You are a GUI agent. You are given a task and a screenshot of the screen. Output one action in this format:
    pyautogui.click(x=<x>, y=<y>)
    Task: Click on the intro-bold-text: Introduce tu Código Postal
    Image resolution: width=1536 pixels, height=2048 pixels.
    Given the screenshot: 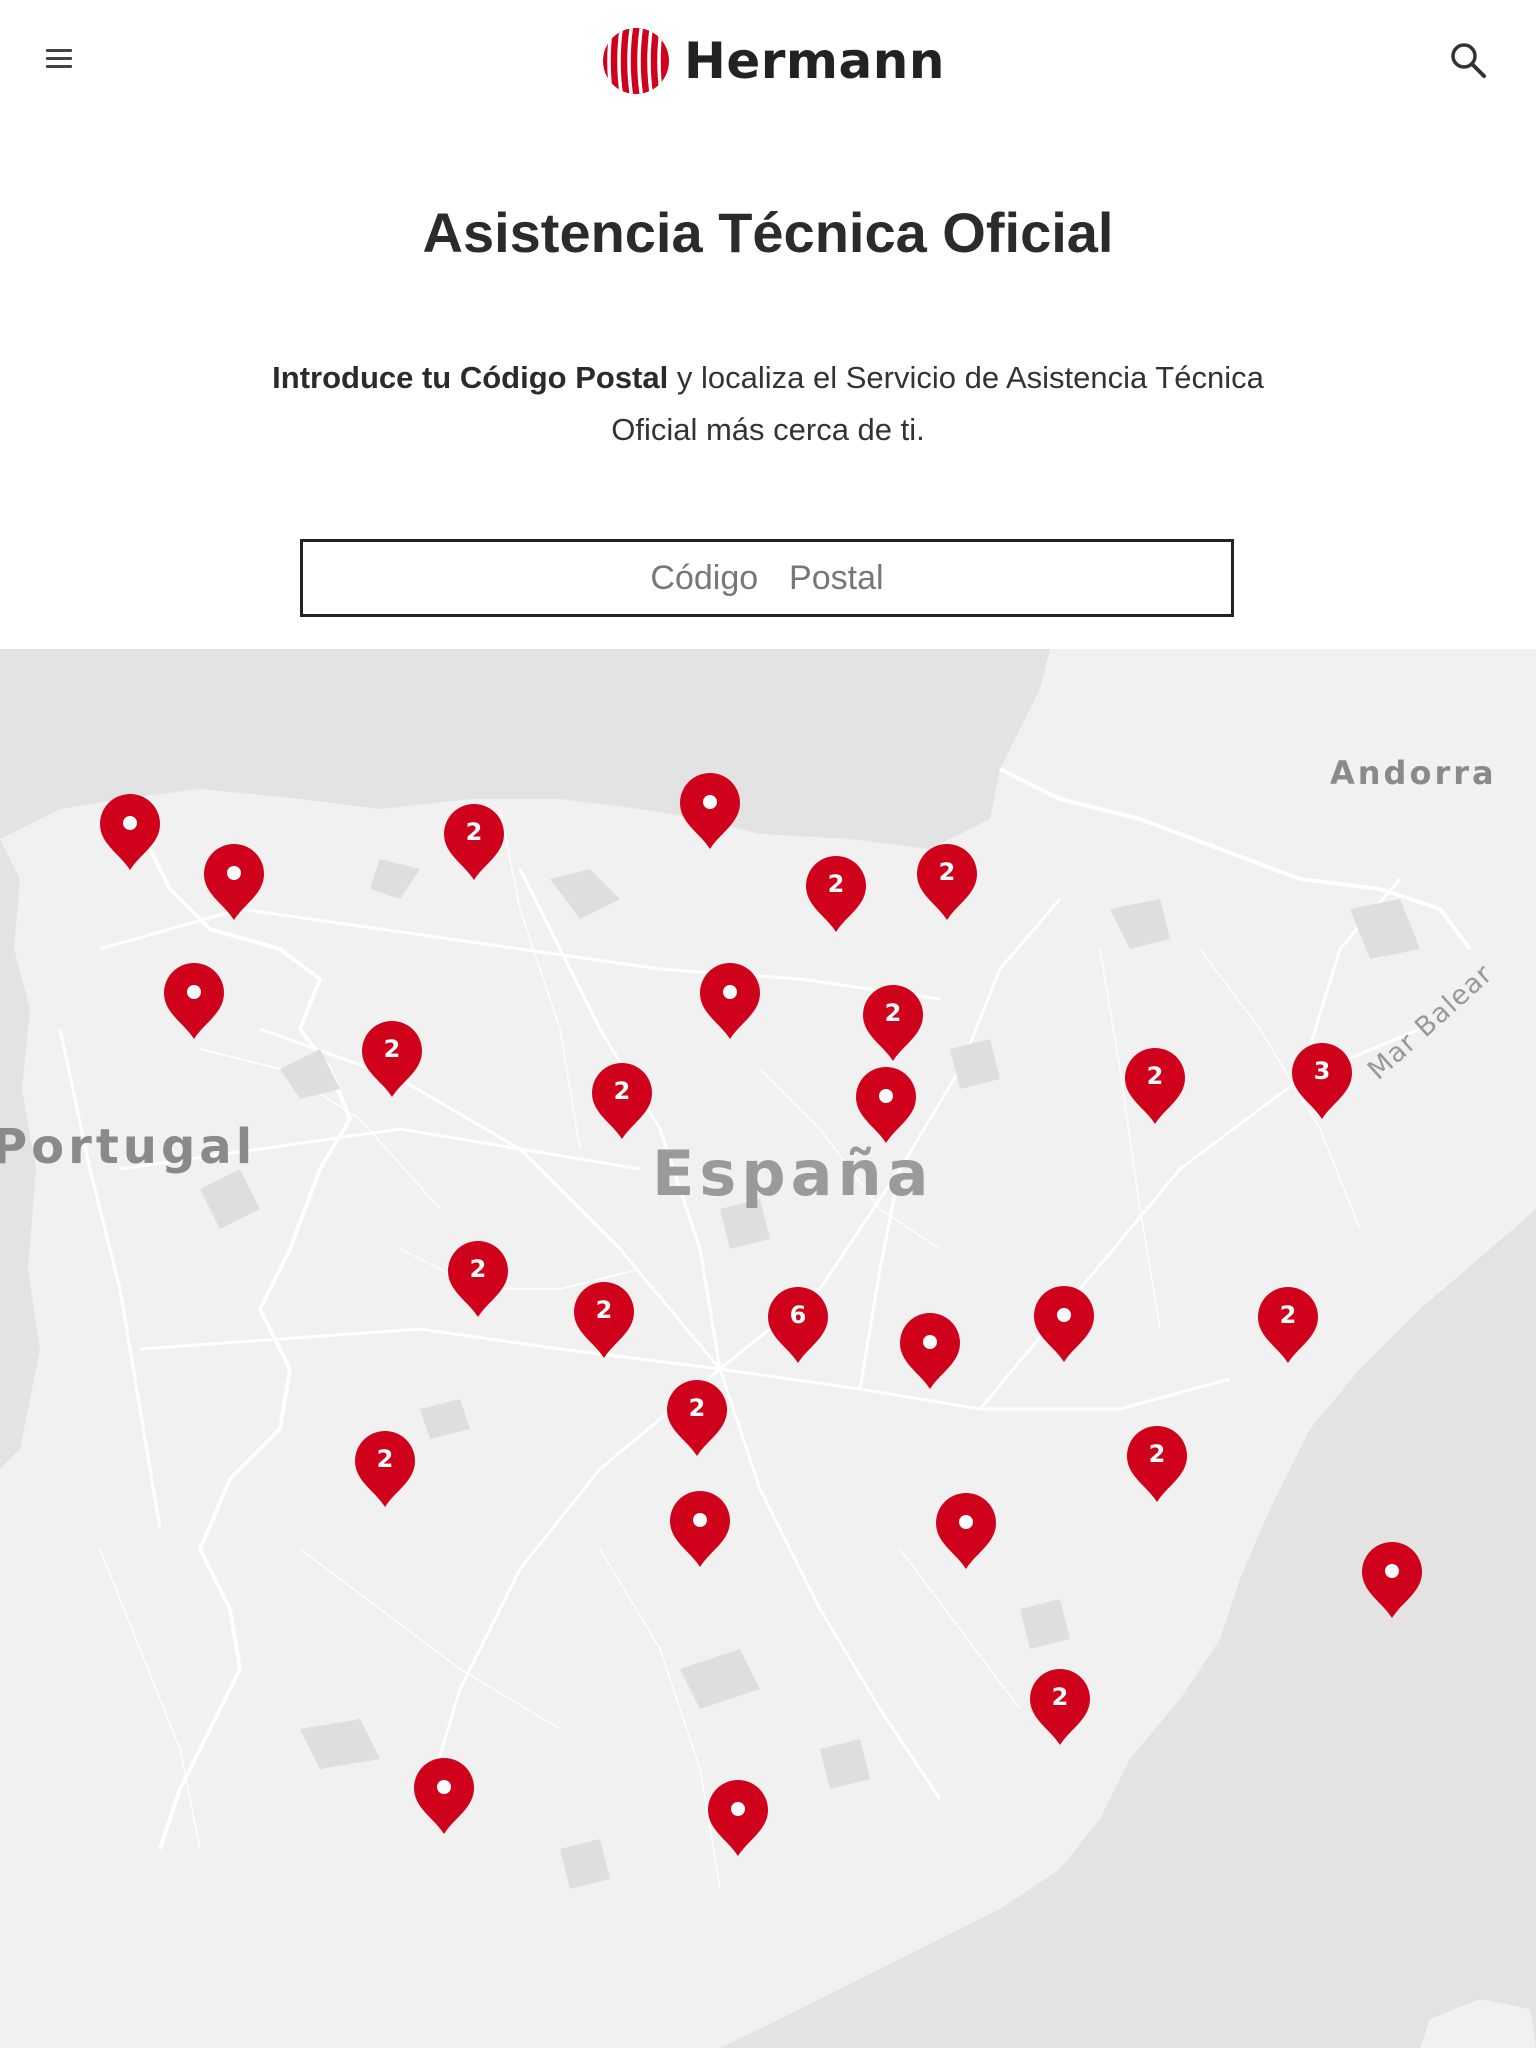 What is the action you would take?
    pyautogui.click(x=470, y=377)
    